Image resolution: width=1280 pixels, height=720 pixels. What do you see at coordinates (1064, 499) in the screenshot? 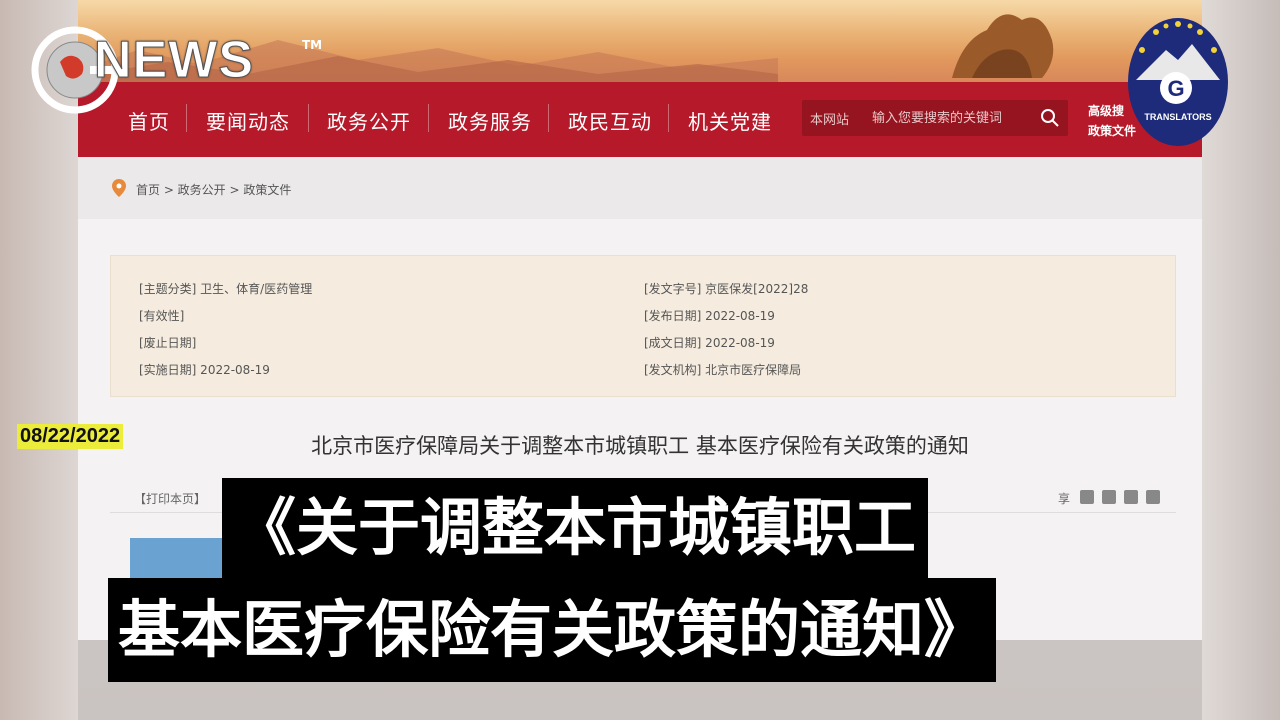
I see `share-label: 享` at bounding box center [1064, 499].